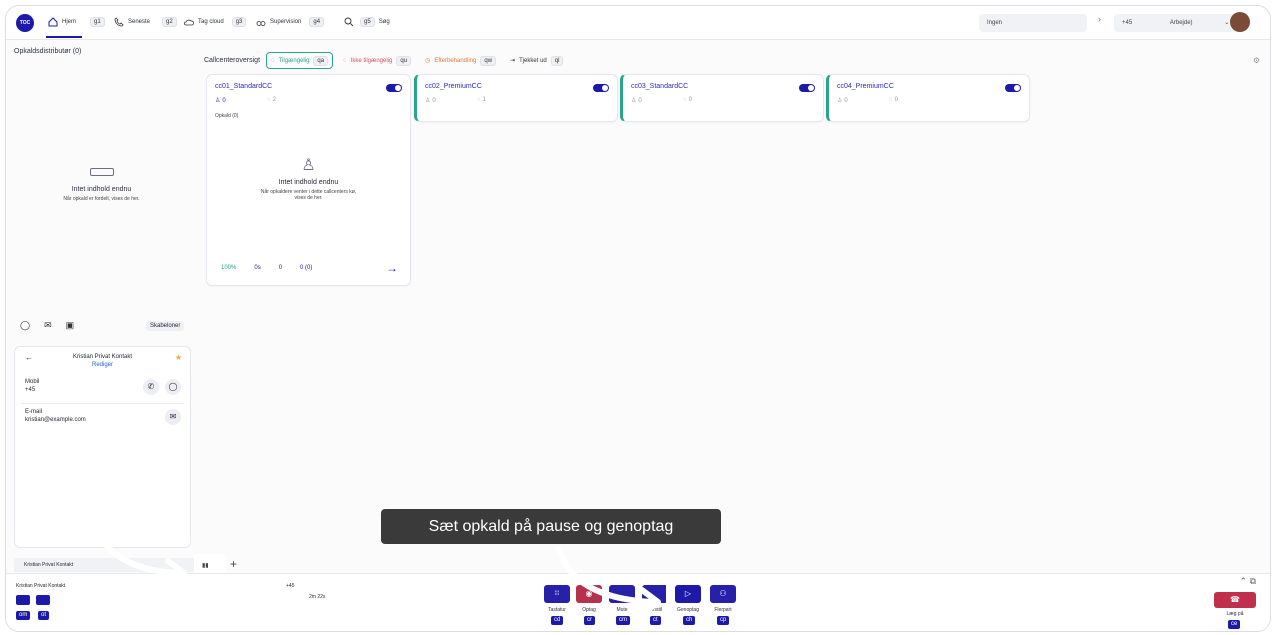  What do you see at coordinates (516, 98) in the screenshot?
I see `callcenter-card-cc02: cc02_PremiumCC ♙ 0 ◌ 1` at bounding box center [516, 98].